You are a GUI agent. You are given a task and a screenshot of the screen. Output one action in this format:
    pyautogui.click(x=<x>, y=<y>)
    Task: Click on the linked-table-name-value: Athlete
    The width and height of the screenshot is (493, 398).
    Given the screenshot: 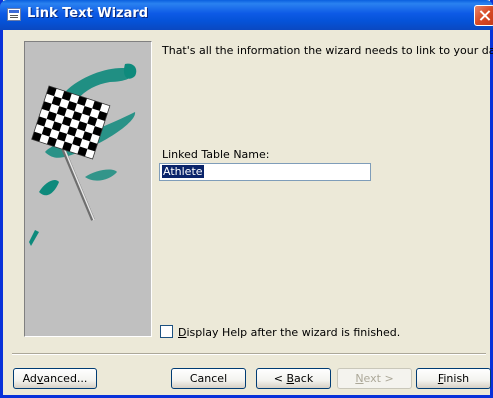 What is the action you would take?
    pyautogui.click(x=183, y=171)
    